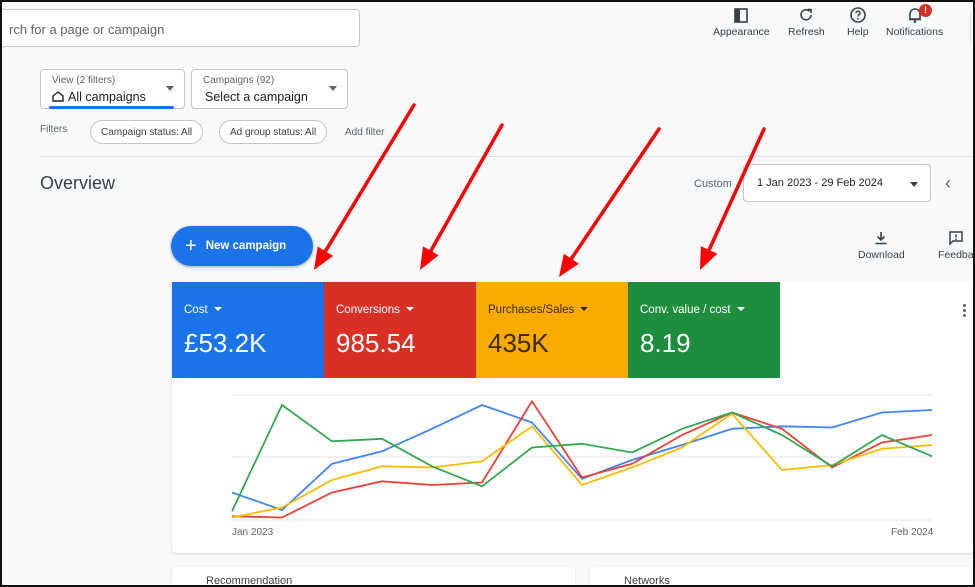  Describe the element at coordinates (956, 238) in the screenshot. I see `feedback-icon` at that location.